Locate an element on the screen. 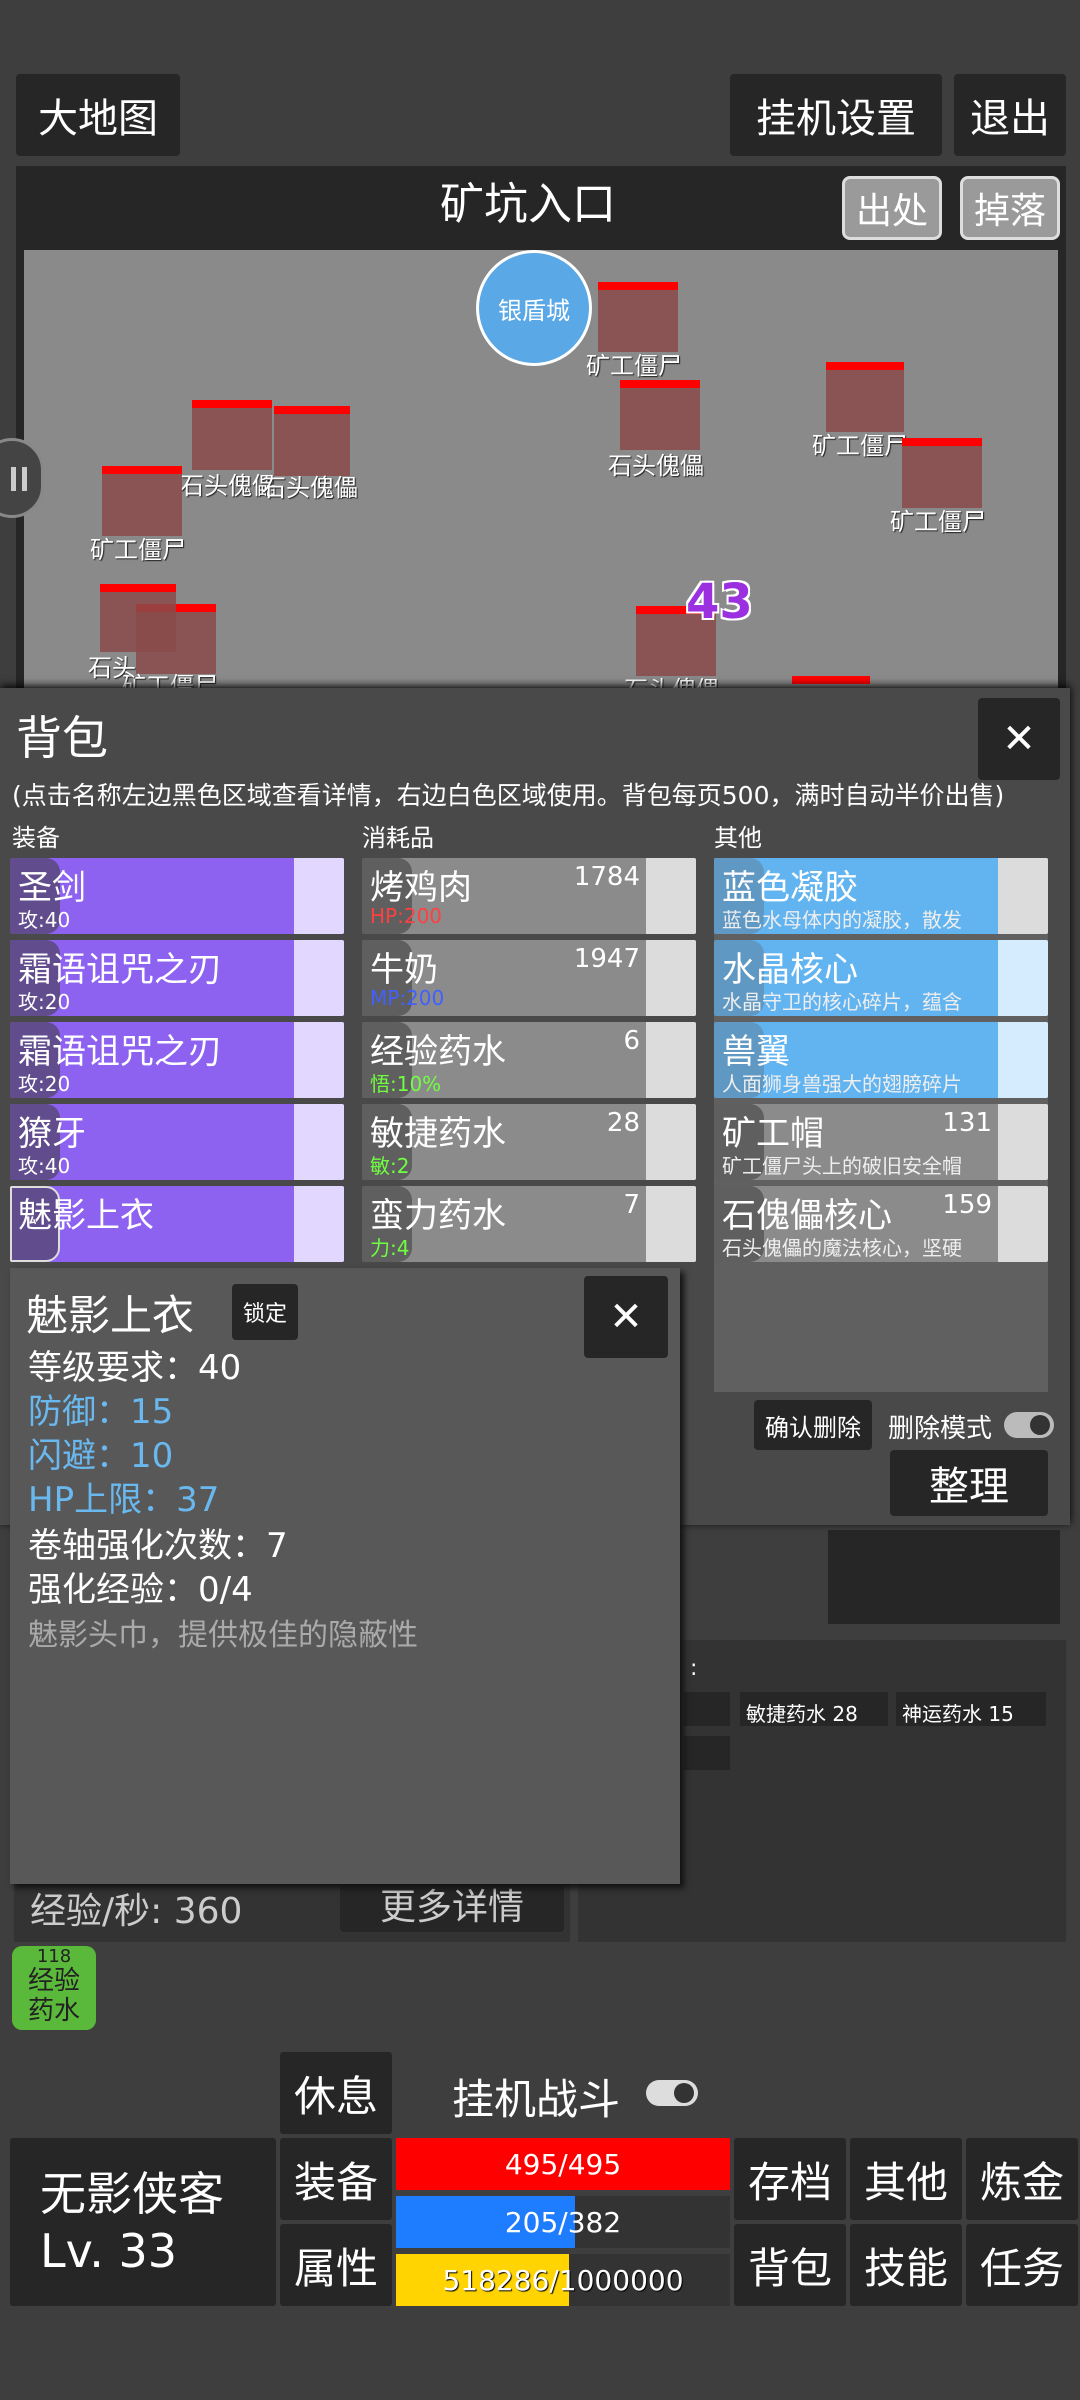 This screenshot has height=2400, width=1080. item-count: 131 is located at coordinates (967, 1123).